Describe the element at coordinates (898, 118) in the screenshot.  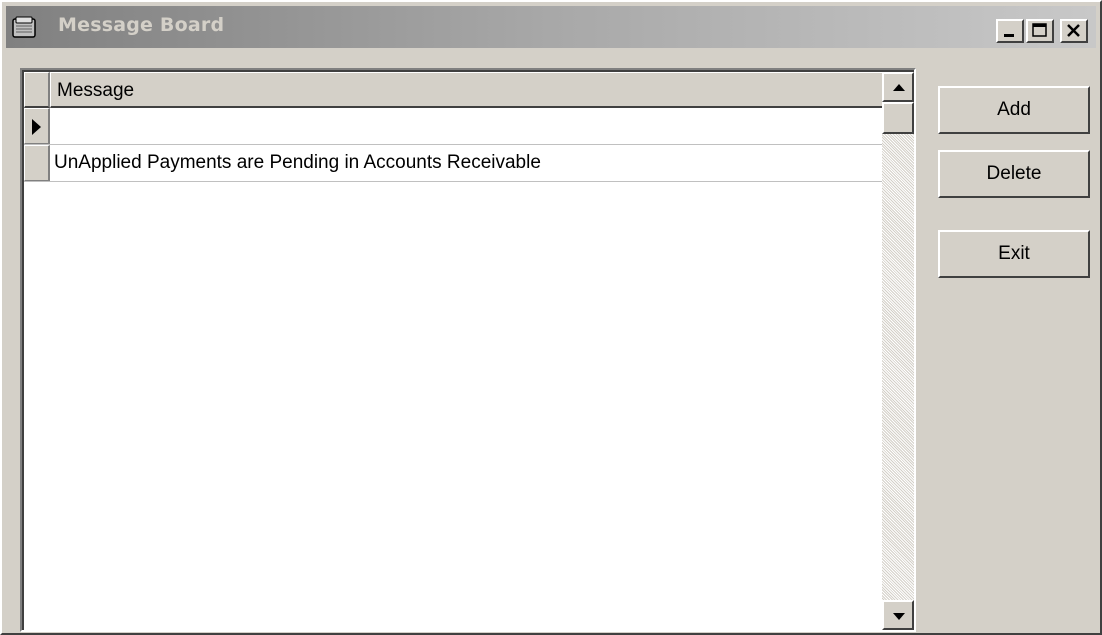
I see `scroll-thumb` at that location.